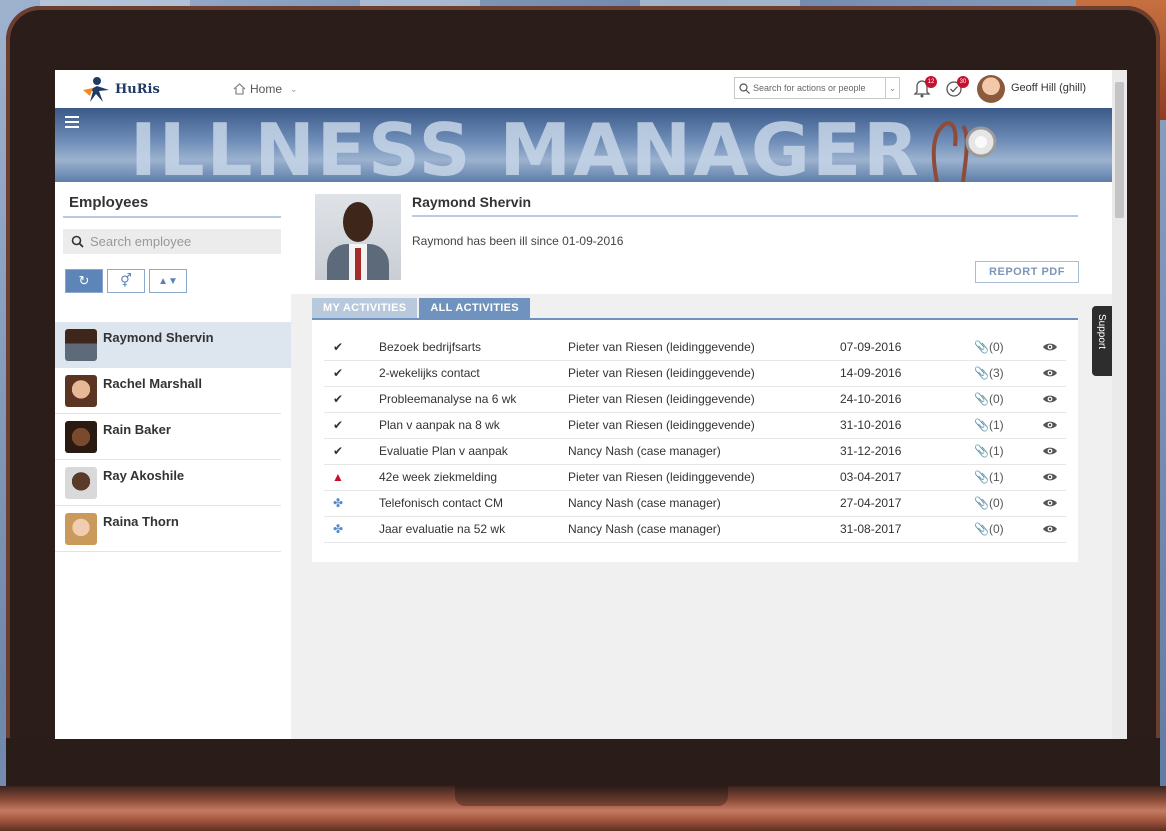 This screenshot has width=1166, height=831. I want to click on employee-search-input: Search employee, so click(172, 241).